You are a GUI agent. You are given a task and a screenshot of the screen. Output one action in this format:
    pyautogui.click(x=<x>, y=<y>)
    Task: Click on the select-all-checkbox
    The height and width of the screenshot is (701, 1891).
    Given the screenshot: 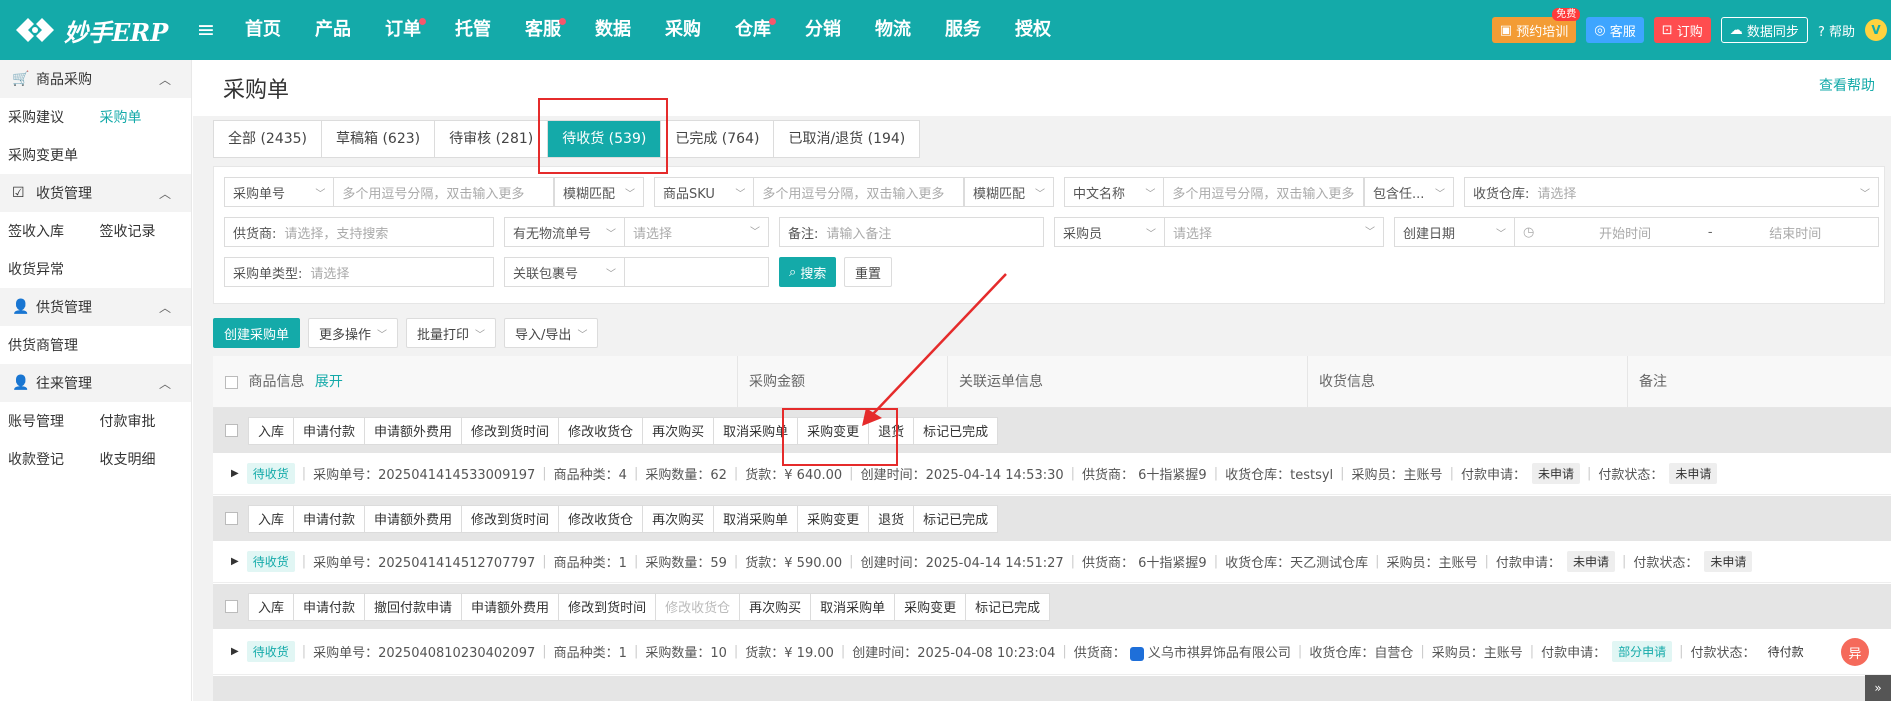 What is the action you would take?
    pyautogui.click(x=231, y=382)
    